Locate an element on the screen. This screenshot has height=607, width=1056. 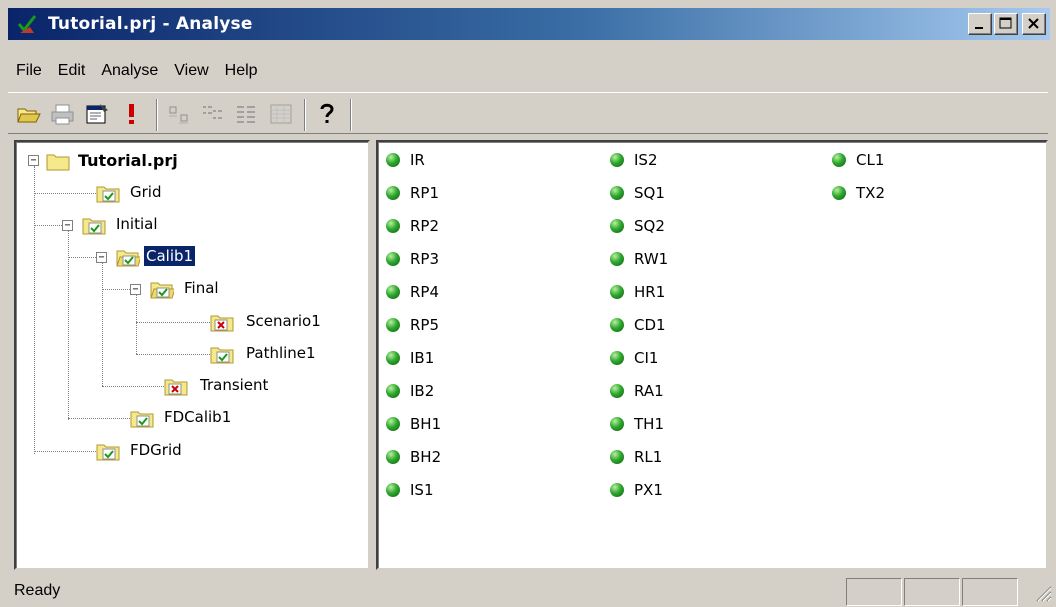
menu-help: Help is located at coordinates (241, 71).